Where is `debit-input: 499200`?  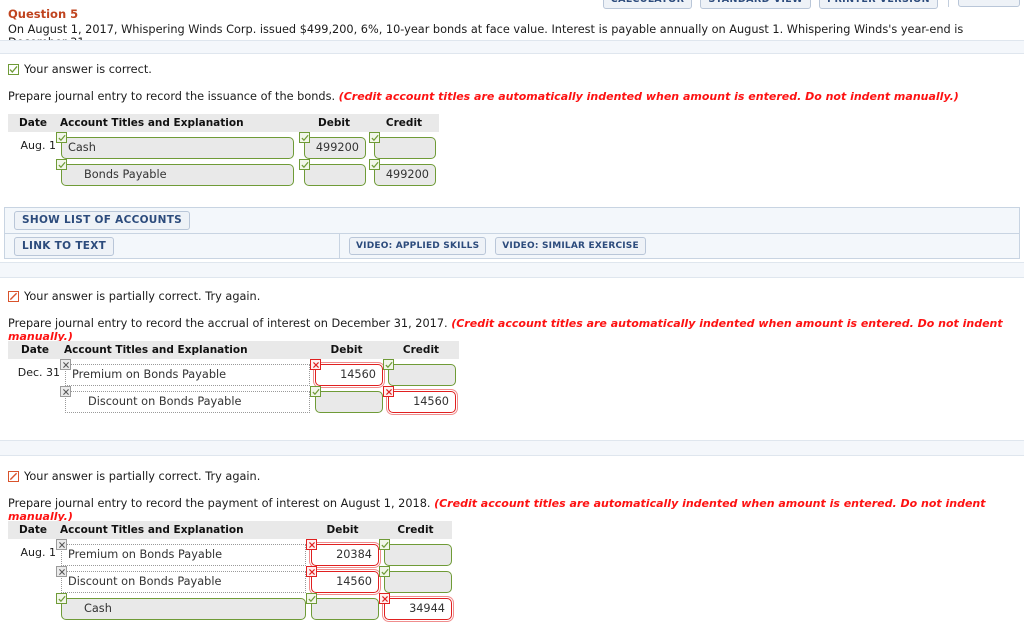 debit-input: 499200 is located at coordinates (335, 148).